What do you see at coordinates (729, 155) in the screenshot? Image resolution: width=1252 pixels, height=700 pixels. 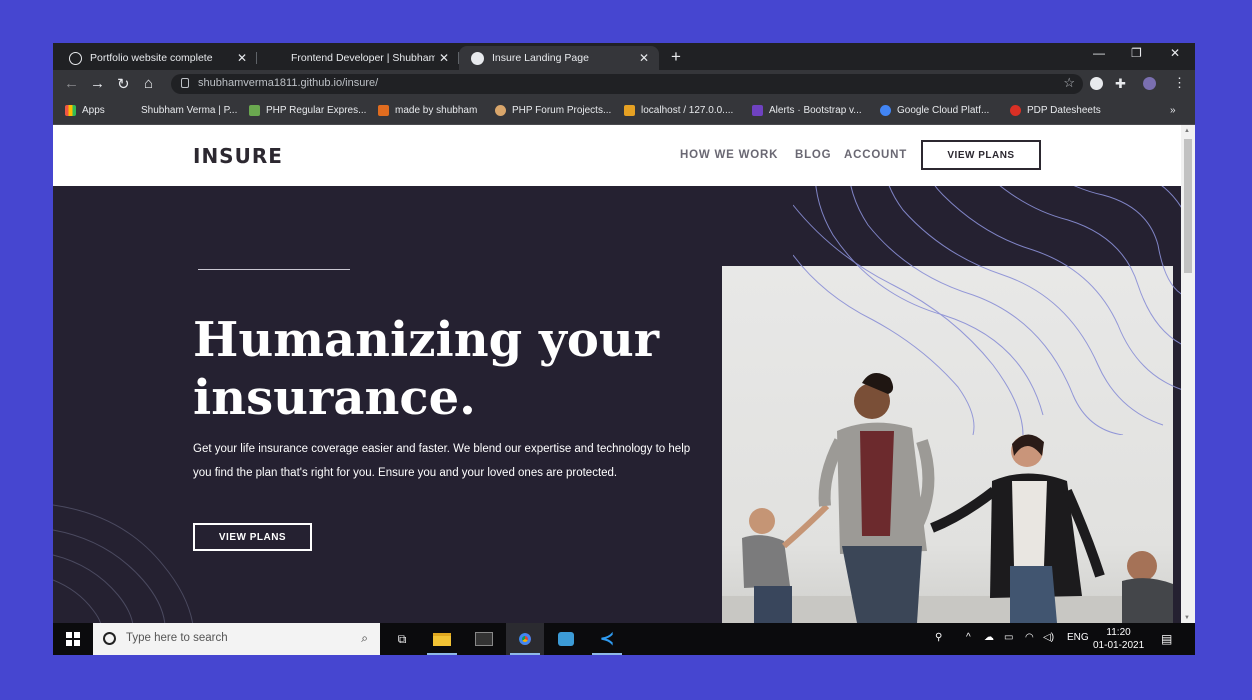 I see `nav-link-how-we-work: HOW WE WORK` at bounding box center [729, 155].